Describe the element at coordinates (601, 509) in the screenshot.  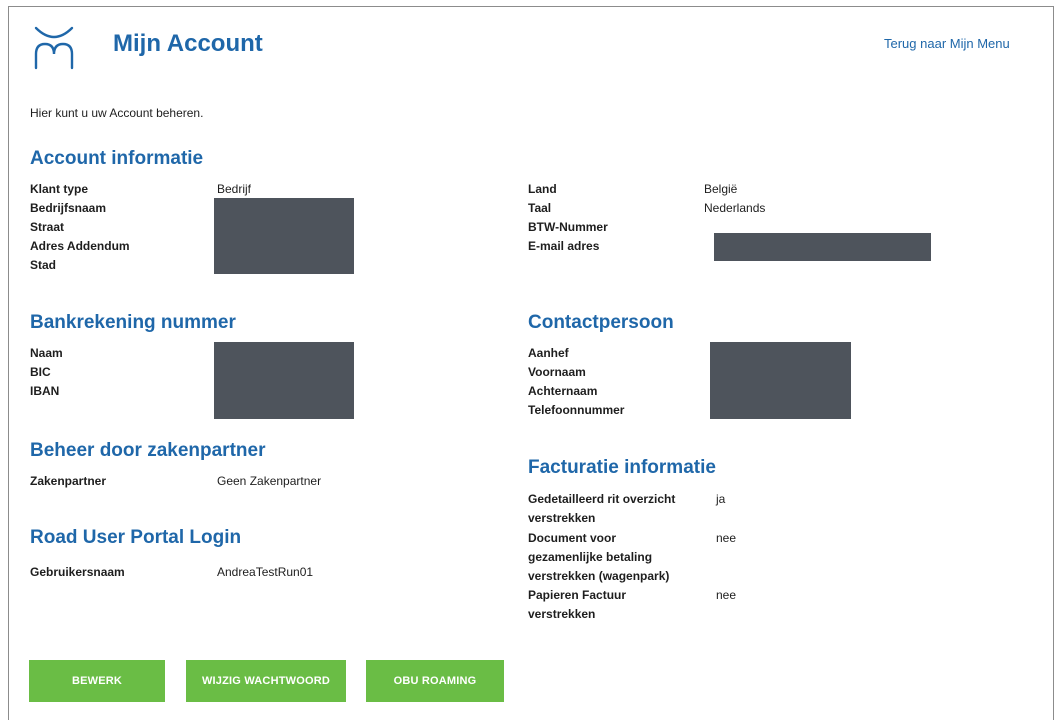
I see `billing-row: Gedetailleerd rit overzicht verstrekken` at that location.